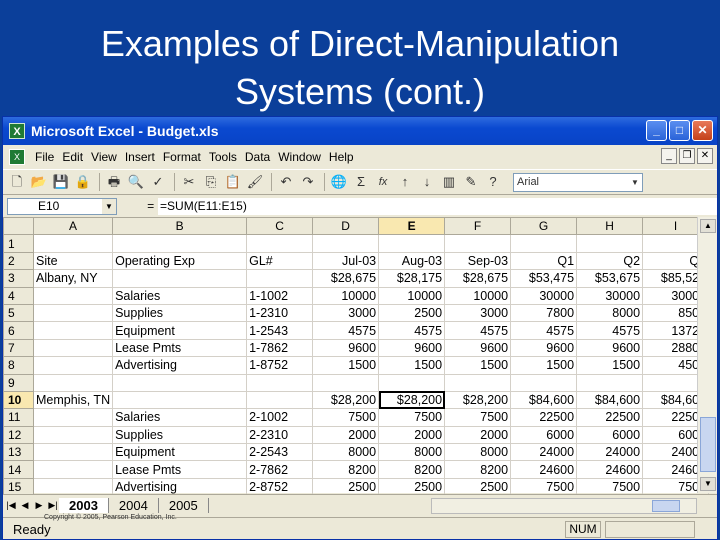  Describe the element at coordinates (412, 295) in the screenshot. I see `cell-e4: 10000` at that location.